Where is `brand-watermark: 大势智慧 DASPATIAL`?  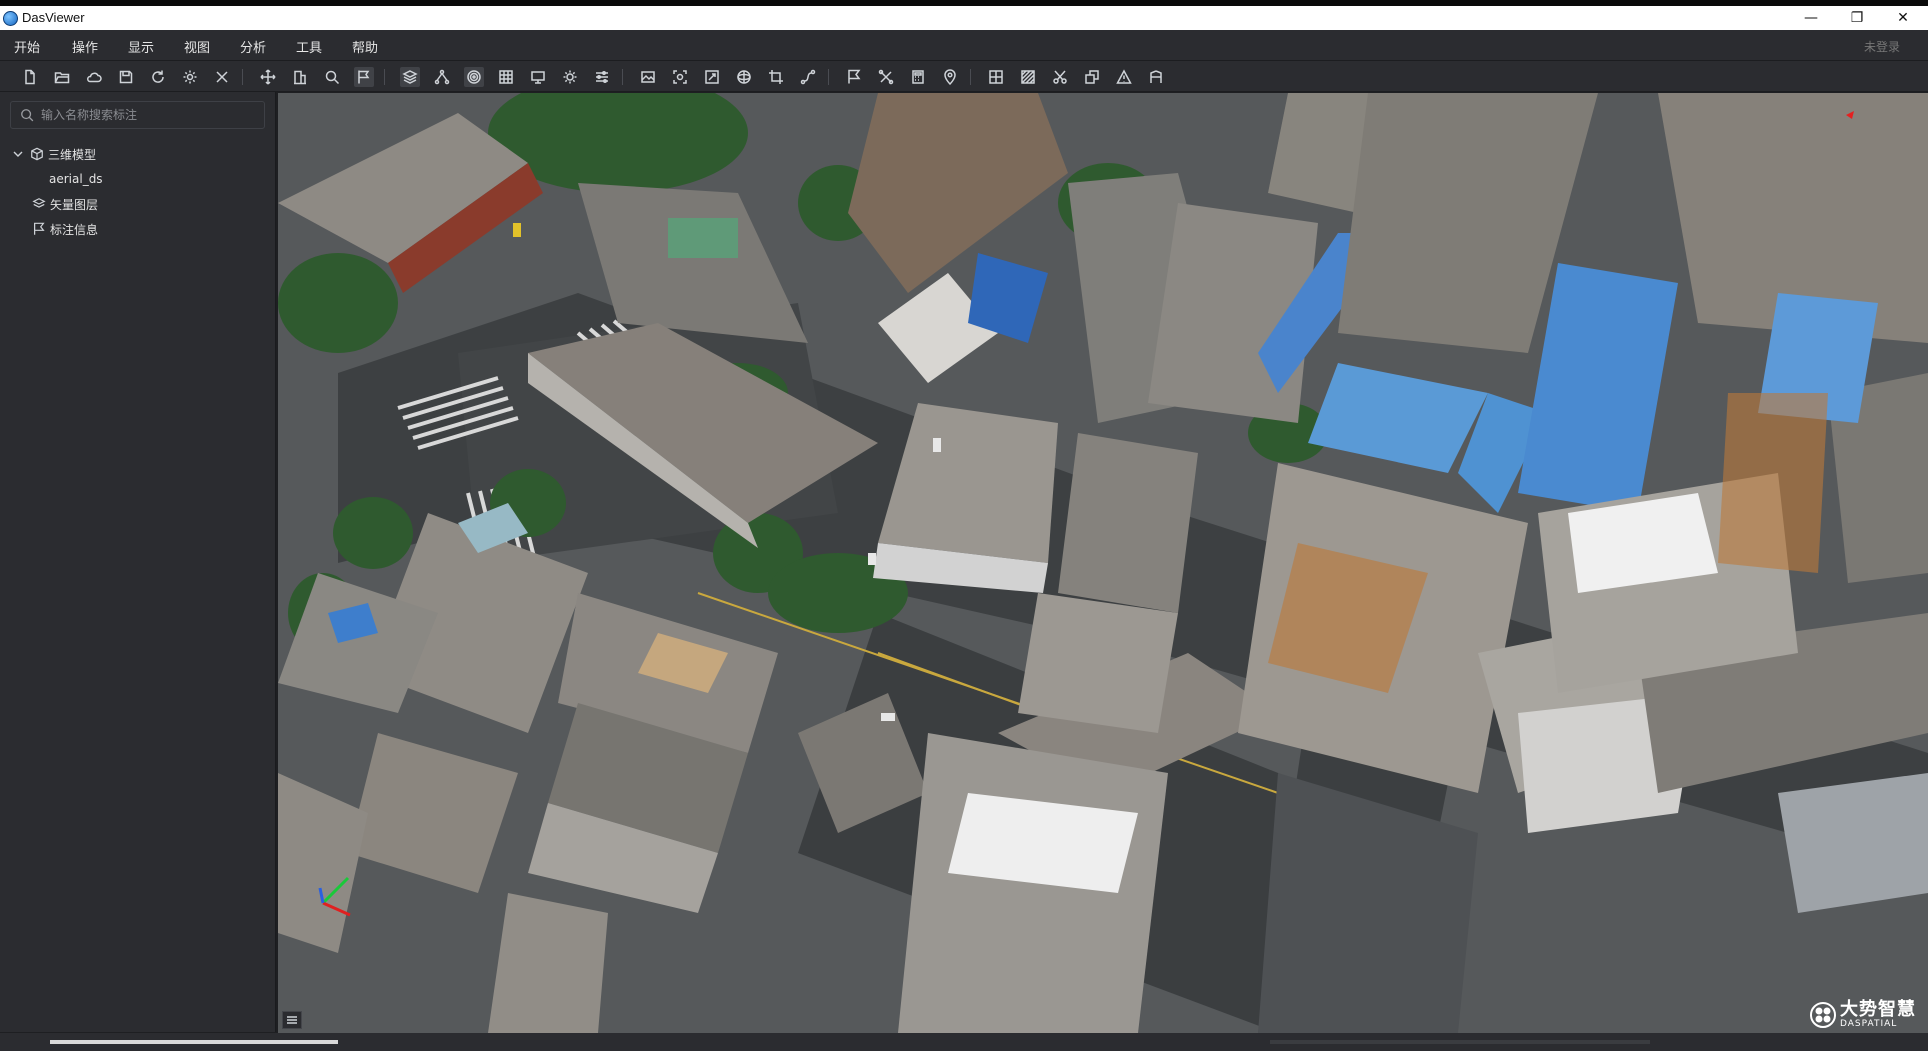
brand-watermark: 大势智慧 DASPATIAL is located at coordinates (1863, 1015).